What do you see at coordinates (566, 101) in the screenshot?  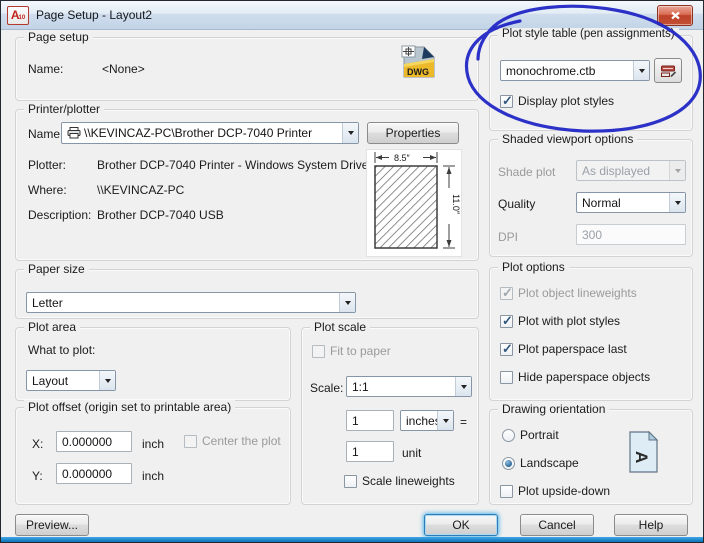 I see `display-plot-styles-label: Display plot styles` at bounding box center [566, 101].